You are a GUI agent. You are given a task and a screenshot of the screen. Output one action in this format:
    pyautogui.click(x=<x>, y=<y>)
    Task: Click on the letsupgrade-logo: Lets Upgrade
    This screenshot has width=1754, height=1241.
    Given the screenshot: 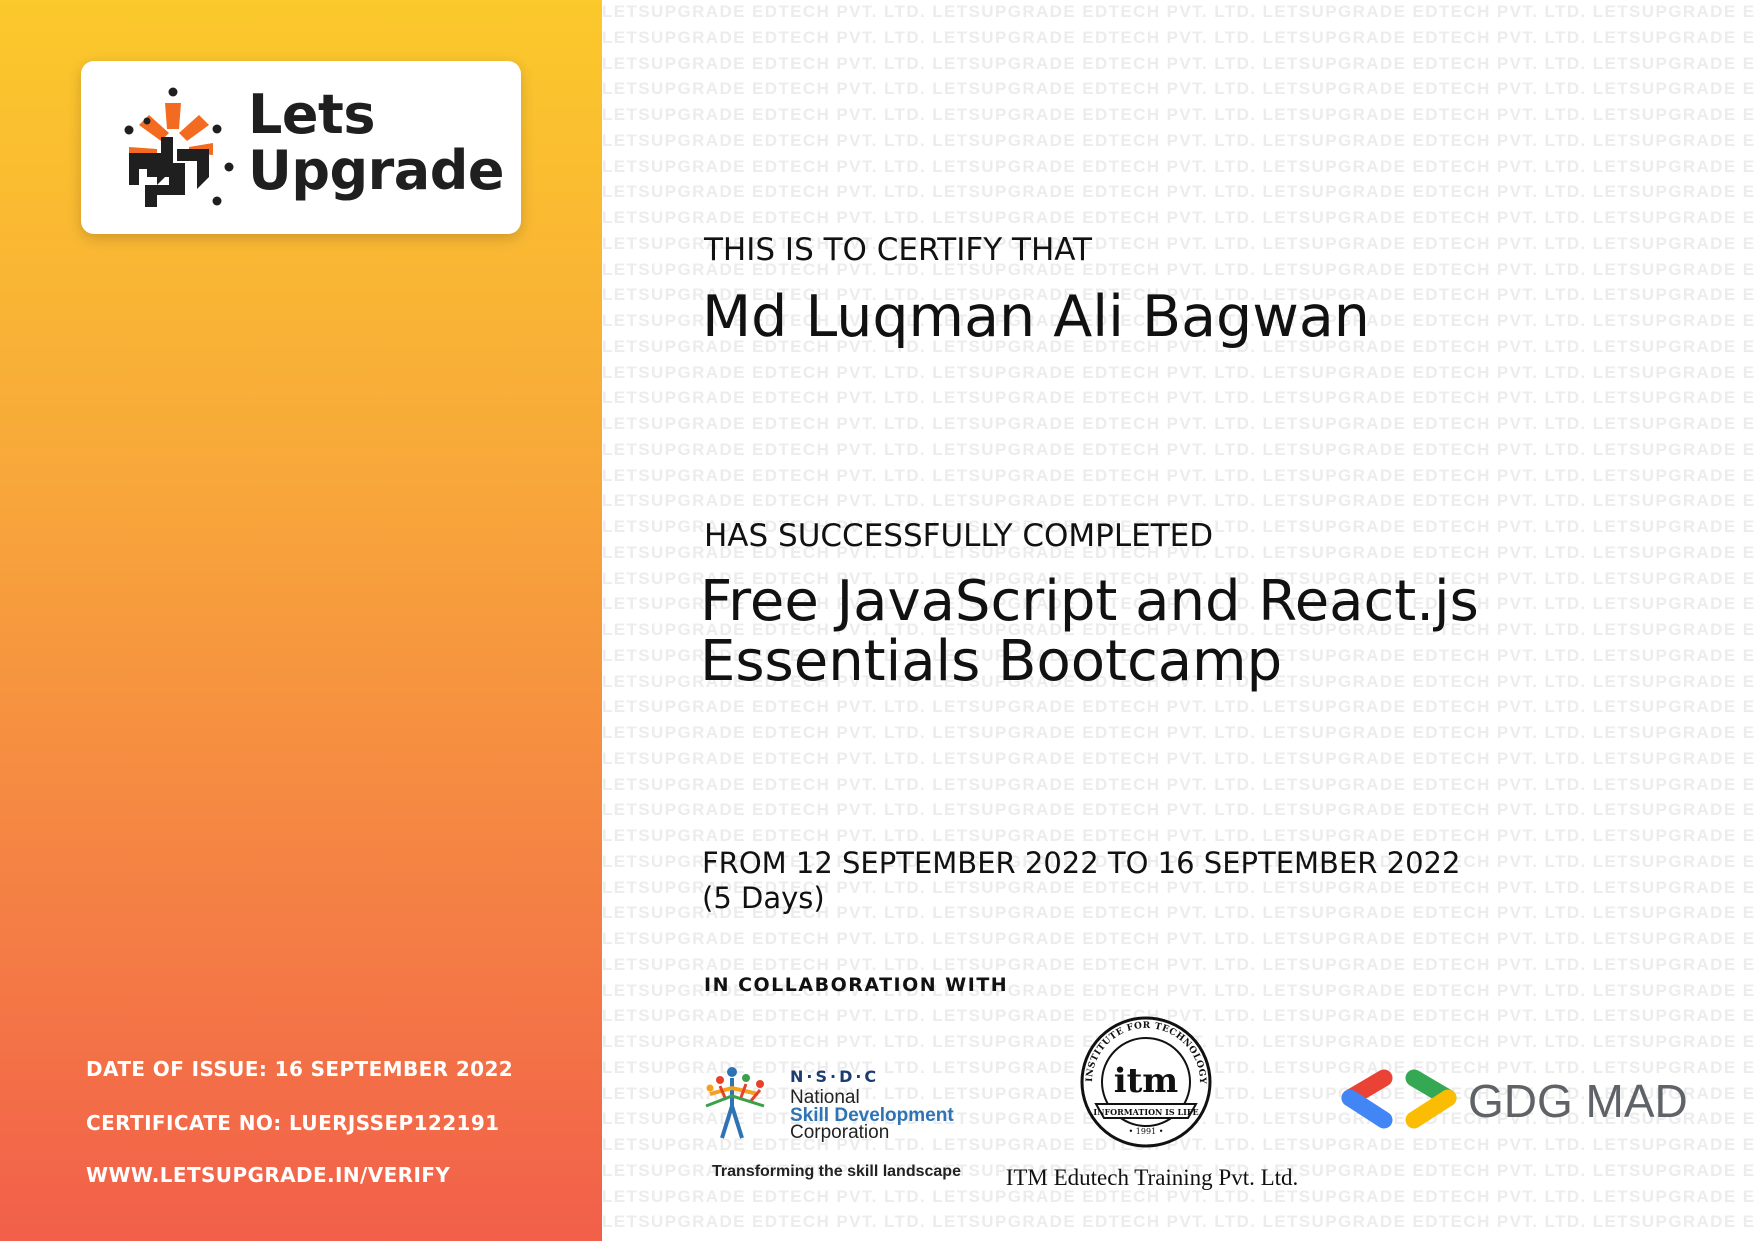 What is the action you would take?
    pyautogui.click(x=301, y=147)
    